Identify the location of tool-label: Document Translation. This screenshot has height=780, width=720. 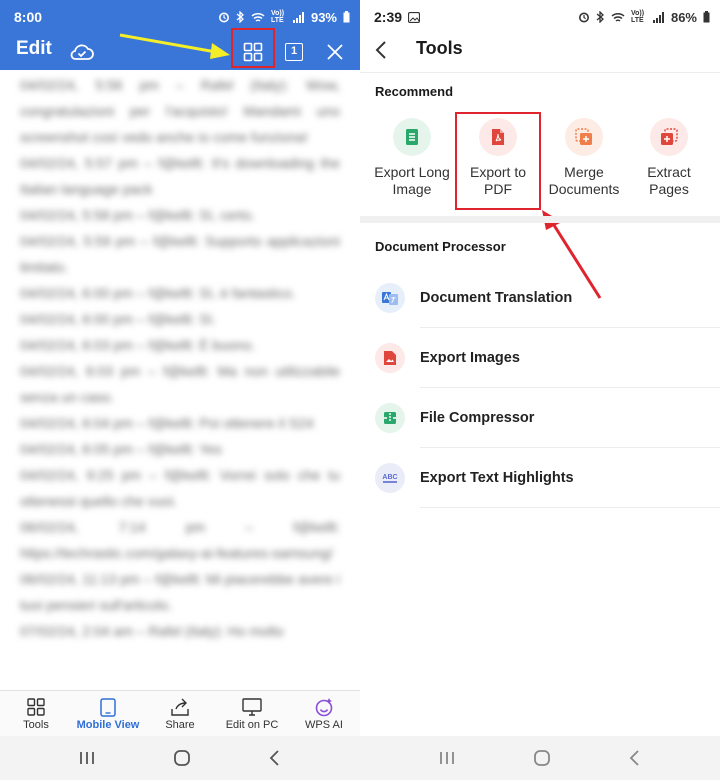
(496, 298).